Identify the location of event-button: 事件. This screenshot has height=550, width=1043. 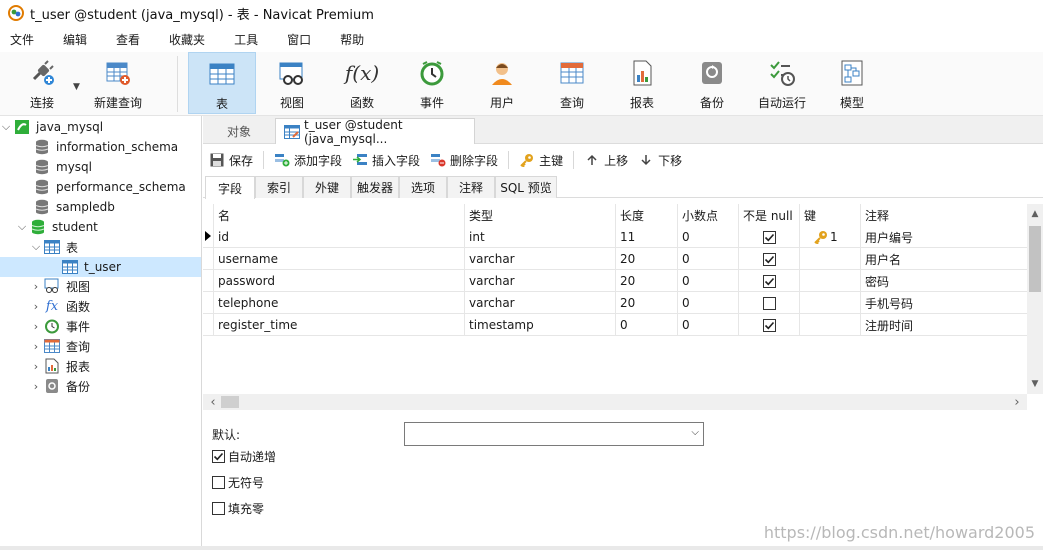
(432, 83).